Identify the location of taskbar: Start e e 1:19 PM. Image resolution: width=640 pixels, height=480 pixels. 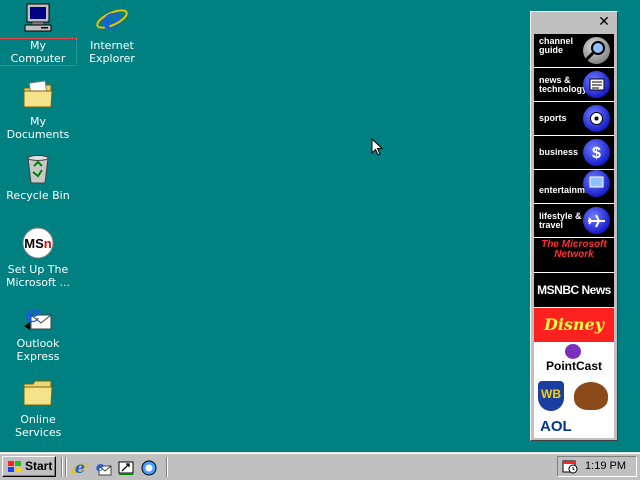
(320, 466).